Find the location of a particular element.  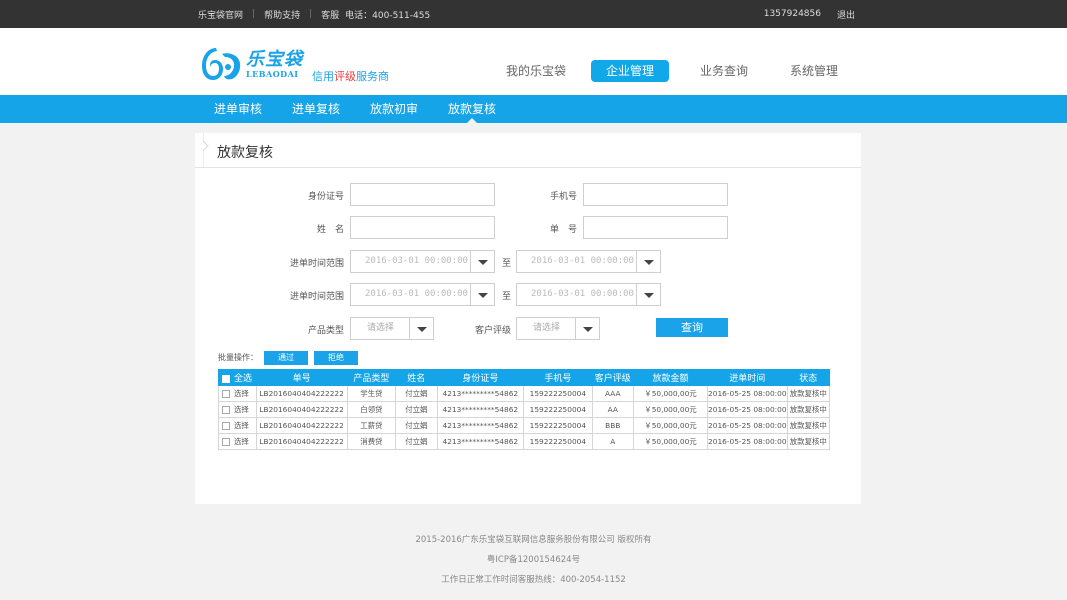

form-row-product-rating: 产品类型 请选择 客户评级 请选择 查询 is located at coordinates (528, 329).